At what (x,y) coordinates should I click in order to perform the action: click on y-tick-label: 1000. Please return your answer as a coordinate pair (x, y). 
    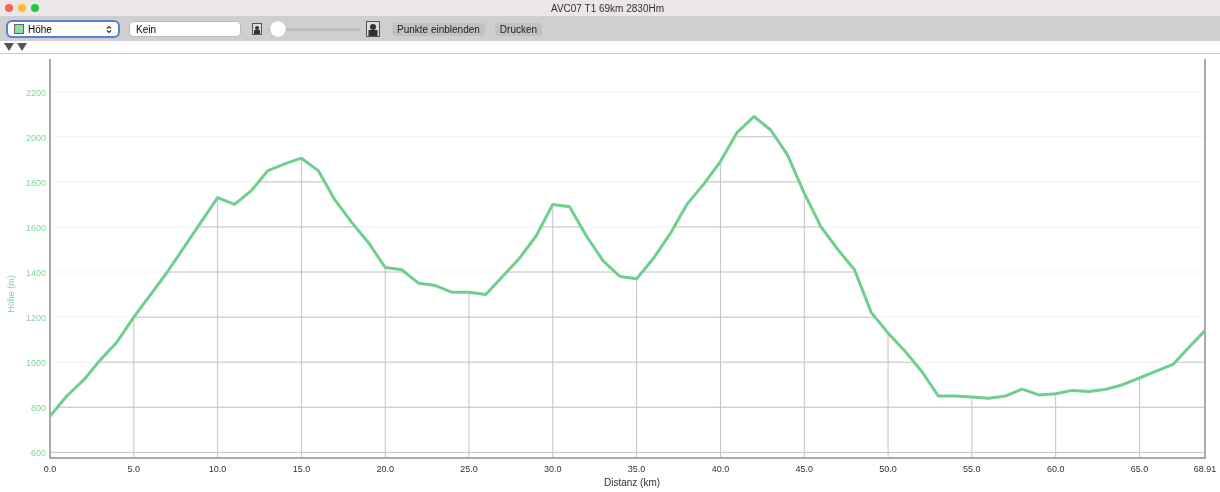
    Looking at the image, I should click on (35, 363).